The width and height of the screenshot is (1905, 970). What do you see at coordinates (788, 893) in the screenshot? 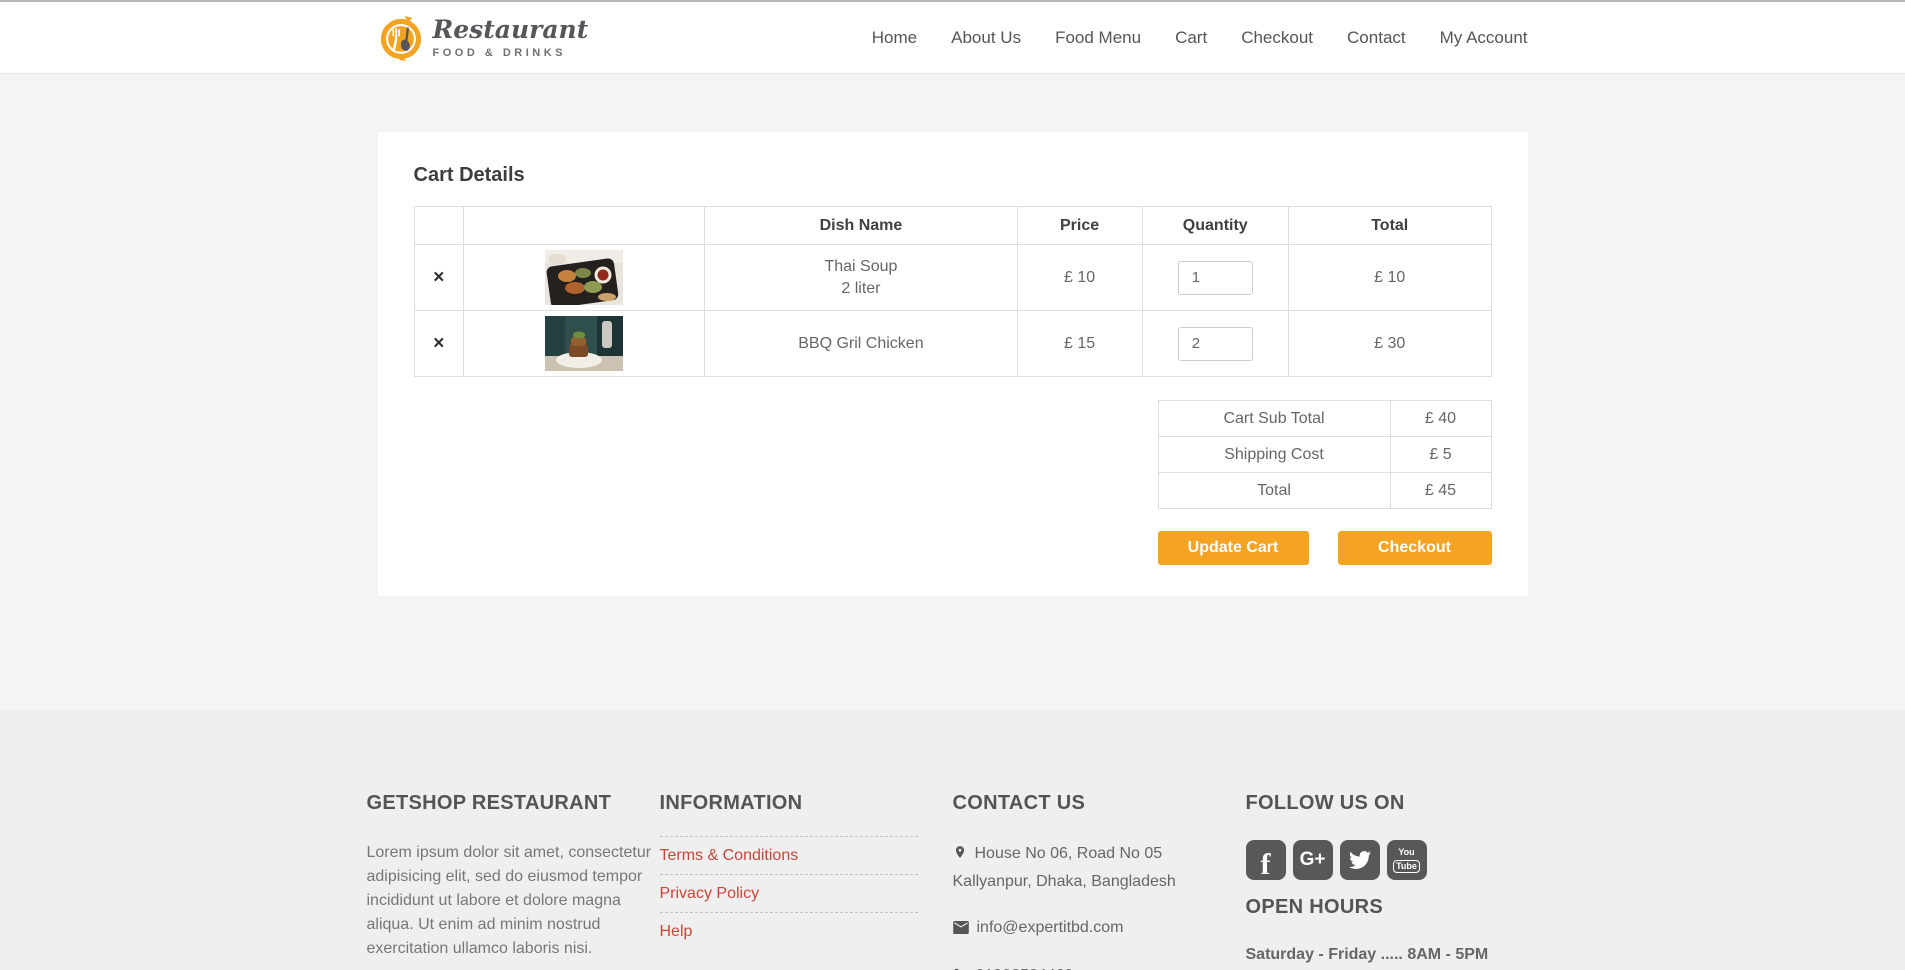
I see `footer-information-links: Terms & Conditions Privacy Policy Help` at bounding box center [788, 893].